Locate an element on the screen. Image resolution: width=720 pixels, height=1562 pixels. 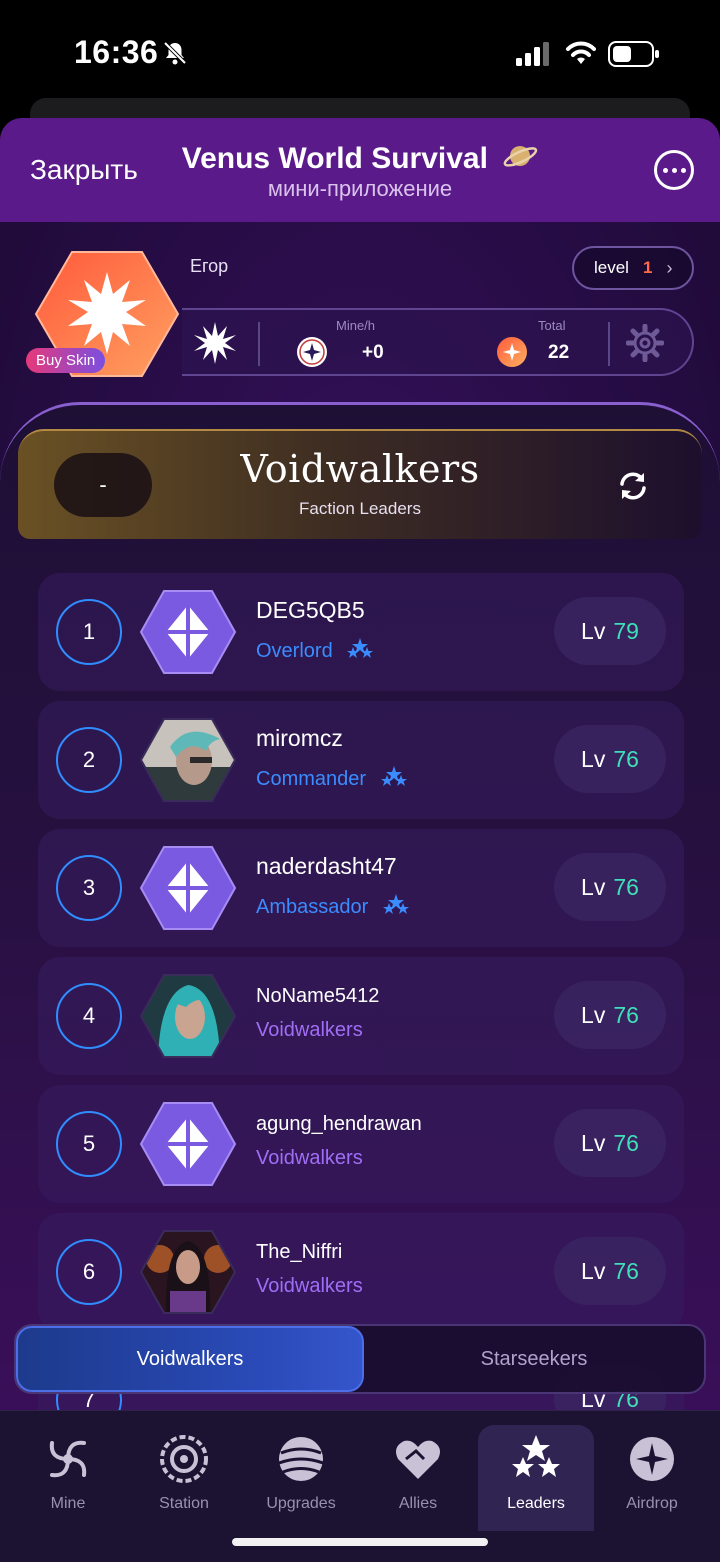
rank-badge: 2 is located at coordinates (89, 760).